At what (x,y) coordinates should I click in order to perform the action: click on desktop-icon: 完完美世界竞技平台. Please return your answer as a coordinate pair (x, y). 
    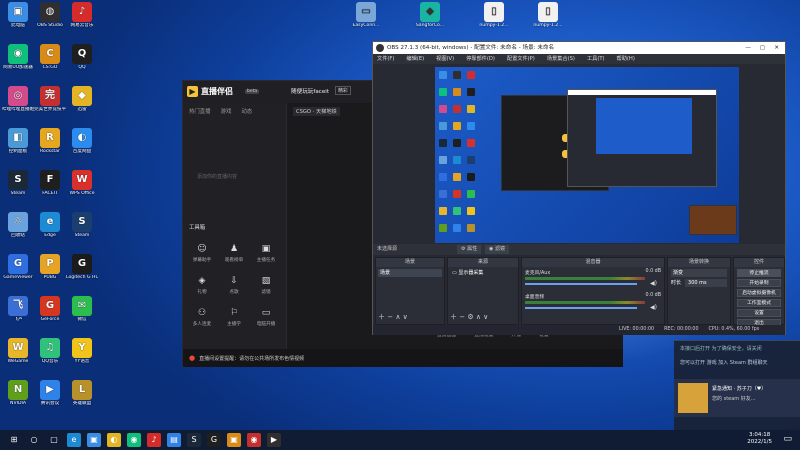
    Looking at the image, I should click on (50, 104).